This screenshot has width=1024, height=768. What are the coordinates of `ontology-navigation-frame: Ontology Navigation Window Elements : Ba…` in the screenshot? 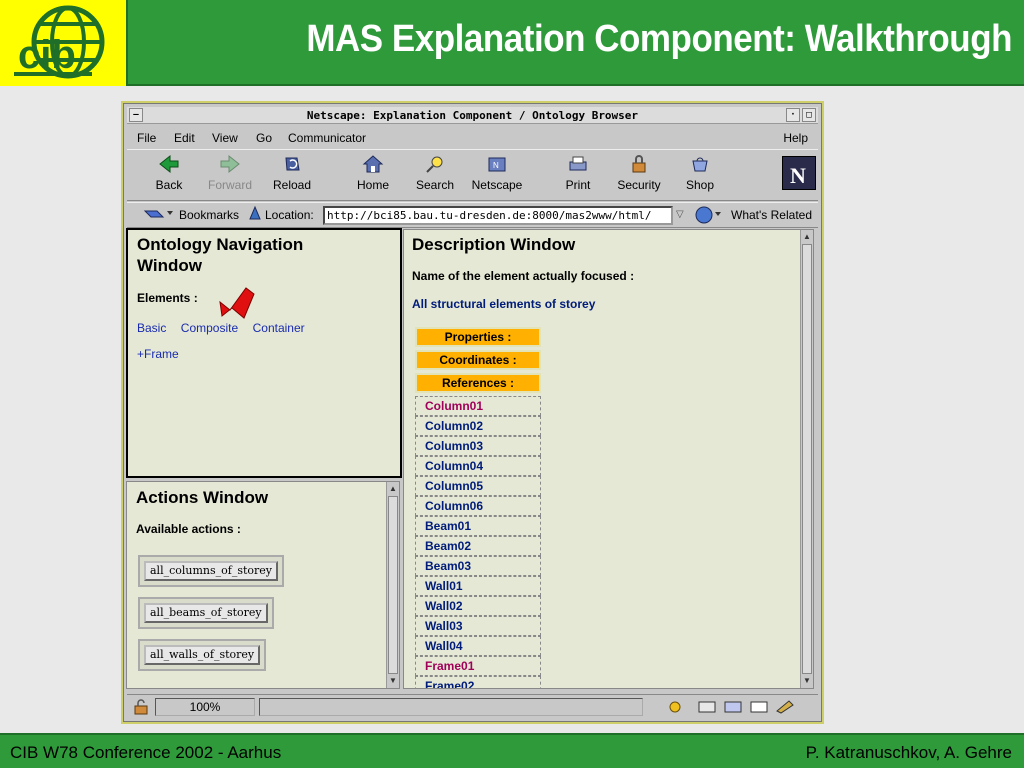 It's located at (264, 353).